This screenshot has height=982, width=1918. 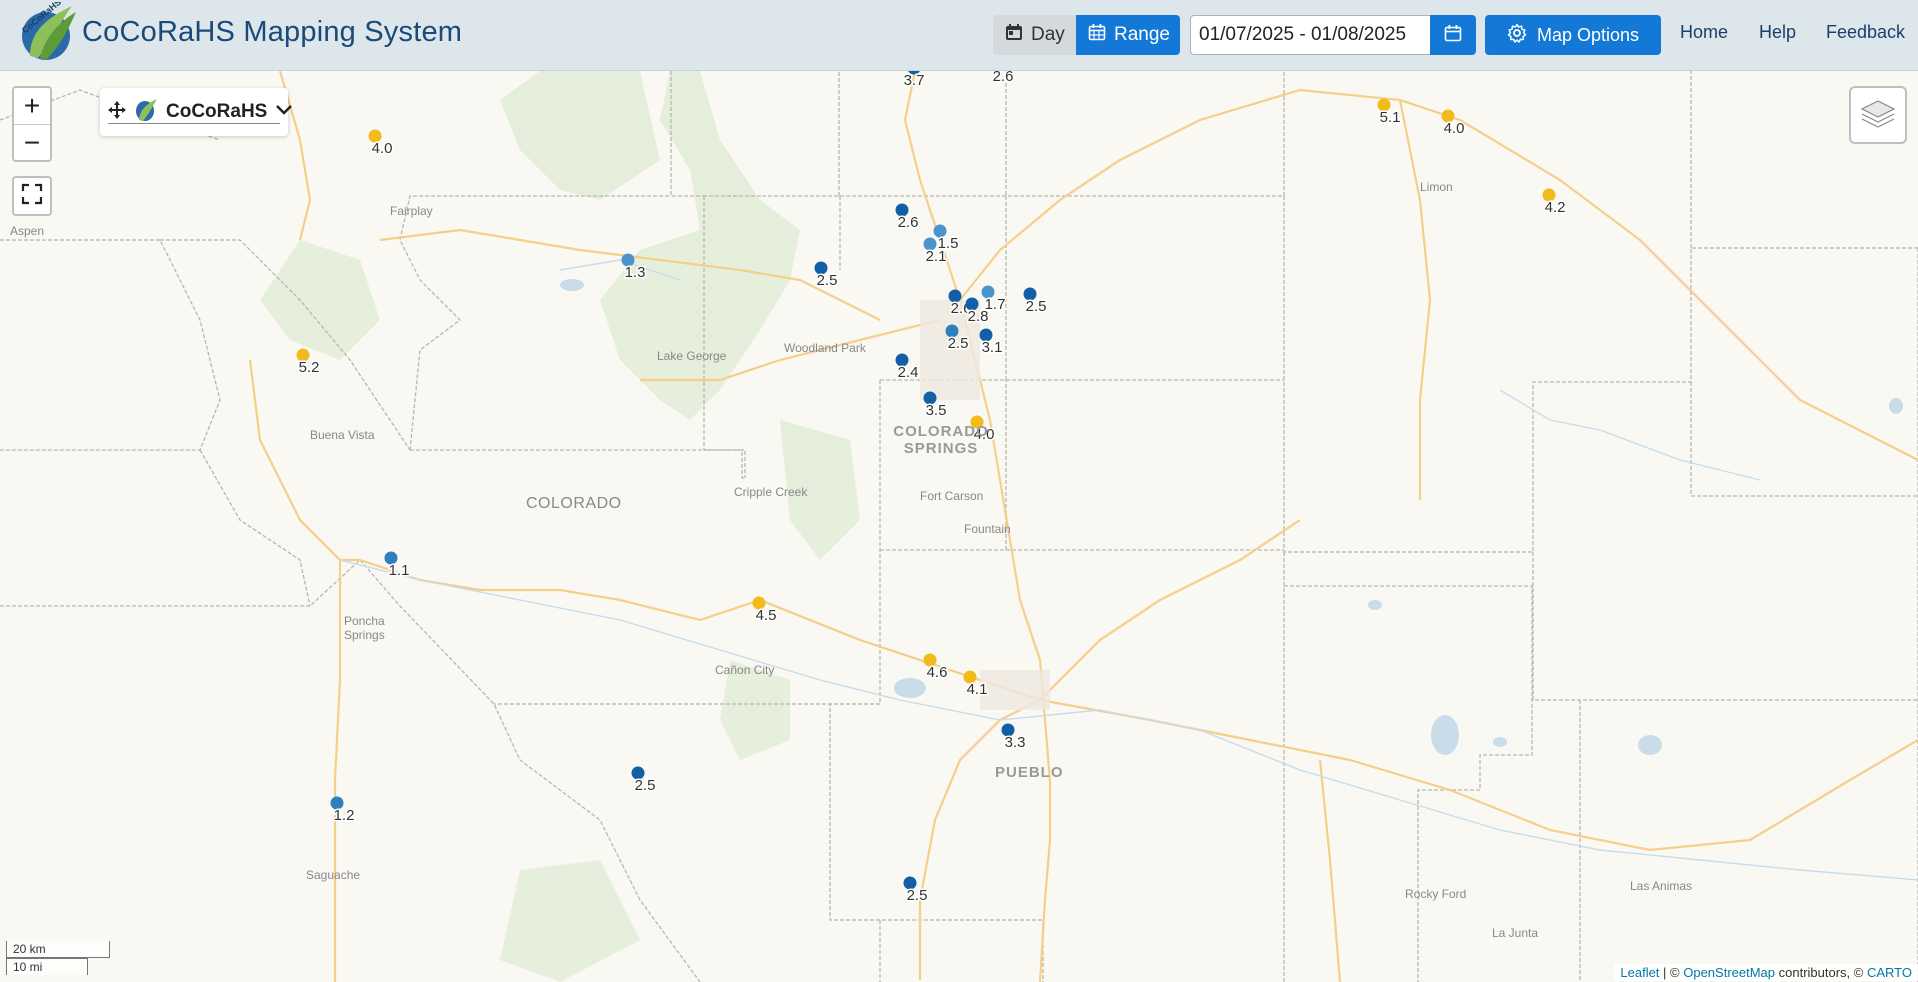 I want to click on brand-dropdown: CoCoRaHS, so click(x=196, y=112).